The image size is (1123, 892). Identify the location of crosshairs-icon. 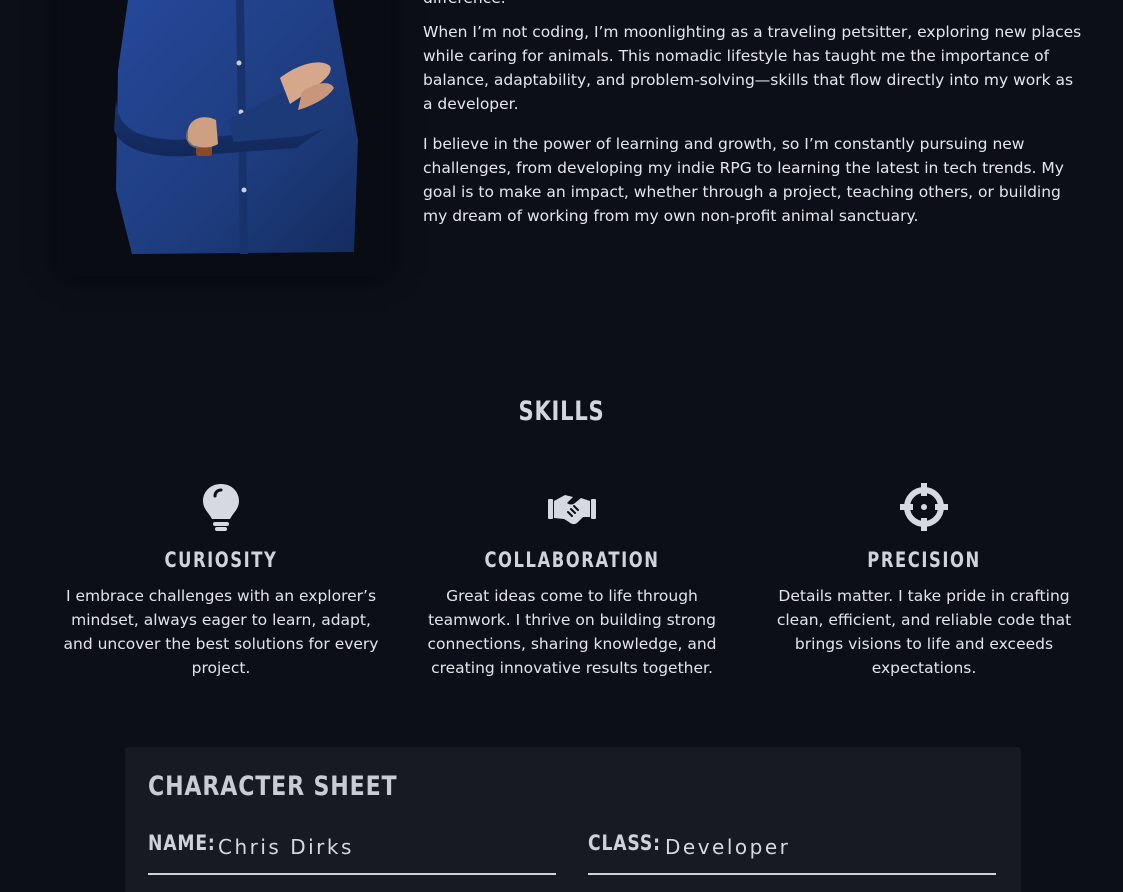
(924, 507).